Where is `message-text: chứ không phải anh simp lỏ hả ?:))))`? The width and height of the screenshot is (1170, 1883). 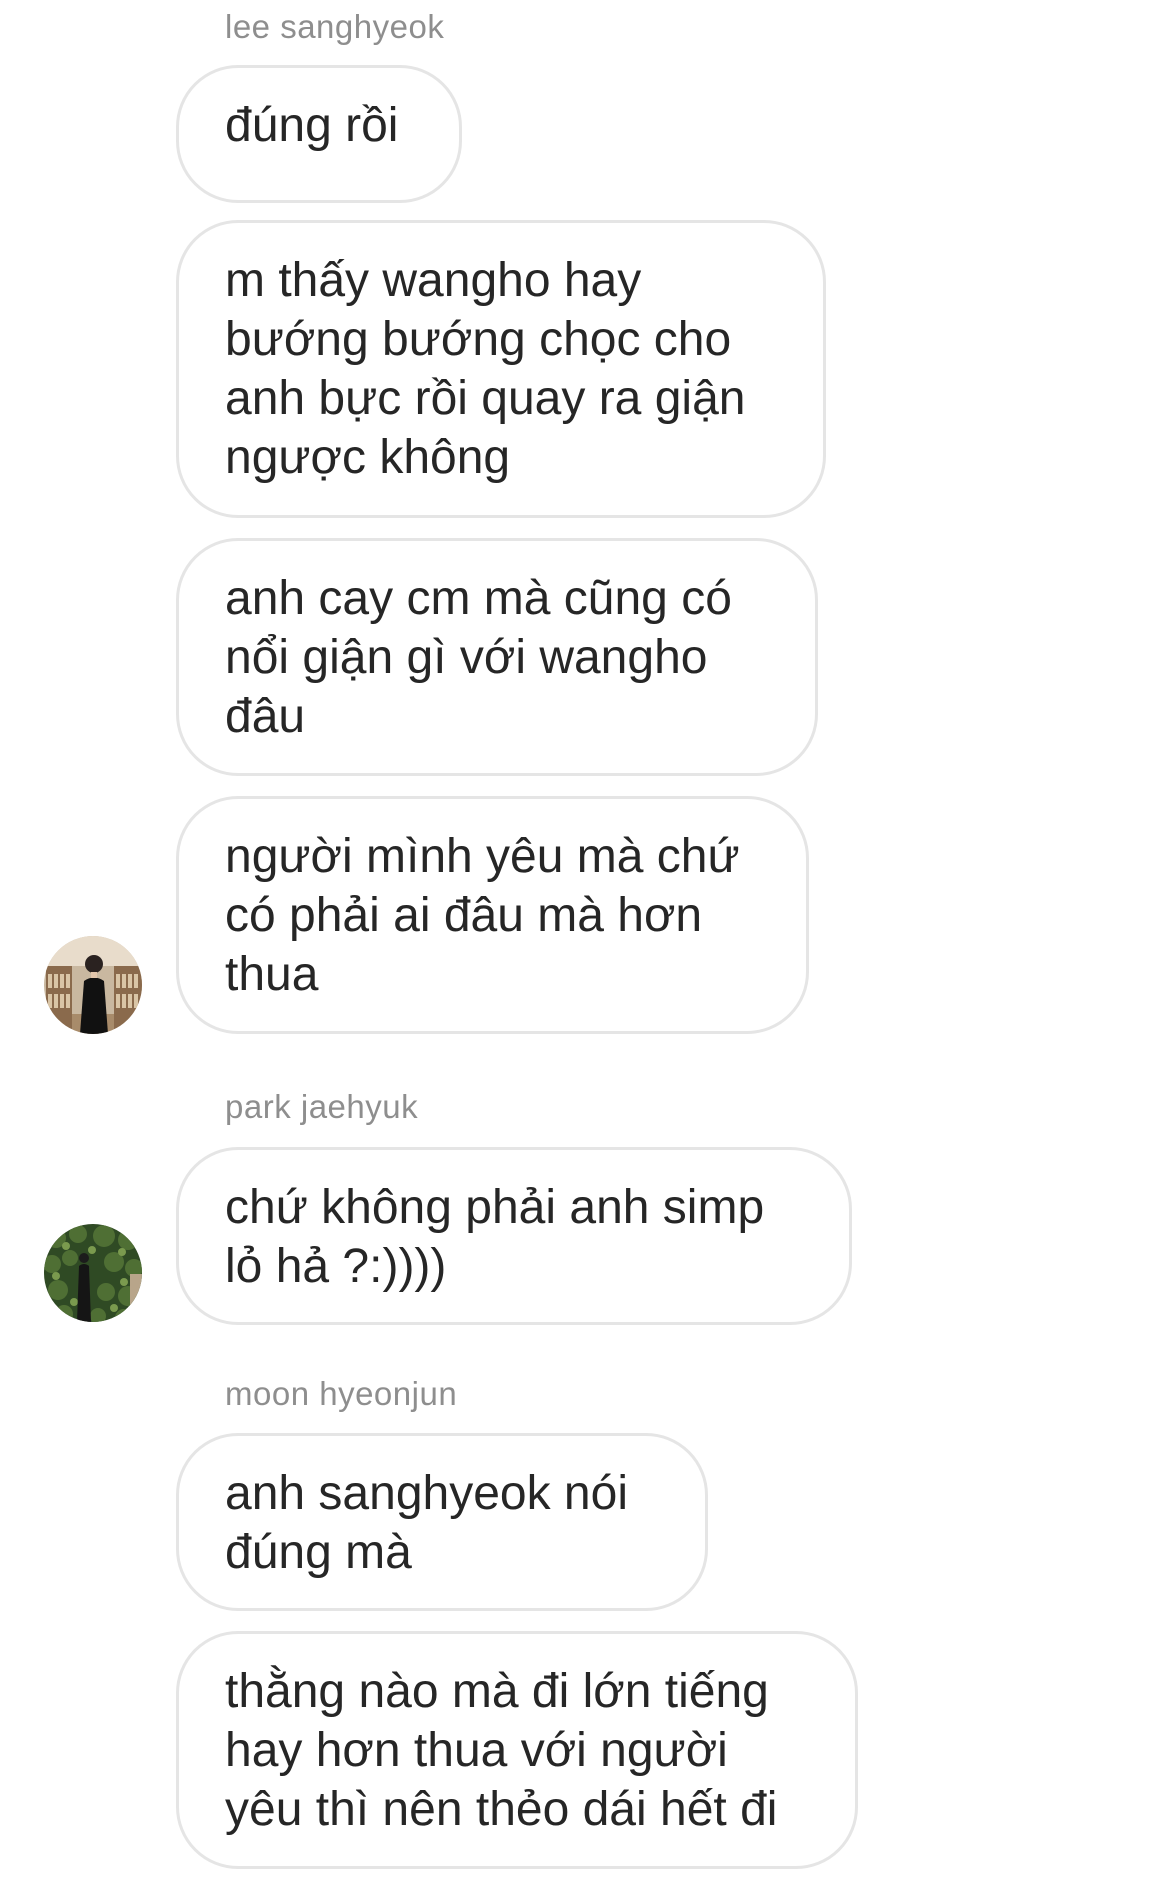 message-text: chứ không phải anh simp lỏ hả ?:)))) is located at coordinates (495, 1237).